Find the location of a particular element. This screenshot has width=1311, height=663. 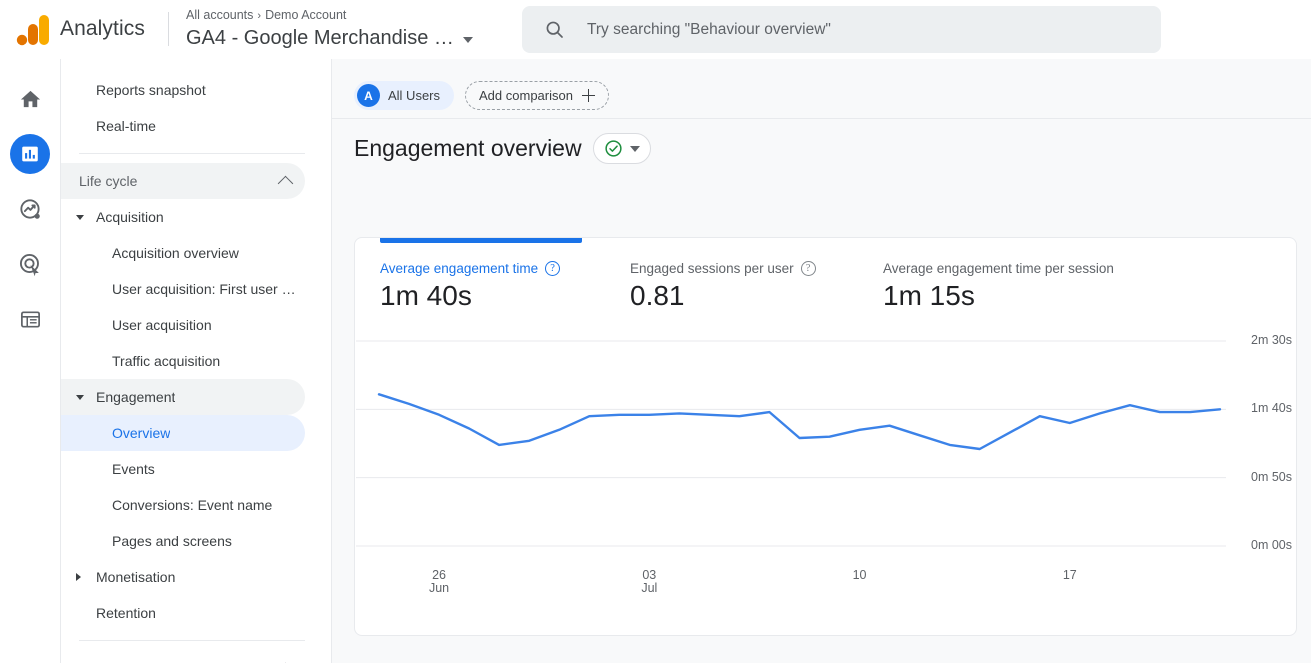

sidebar-item-label: Retention is located at coordinates (126, 613).